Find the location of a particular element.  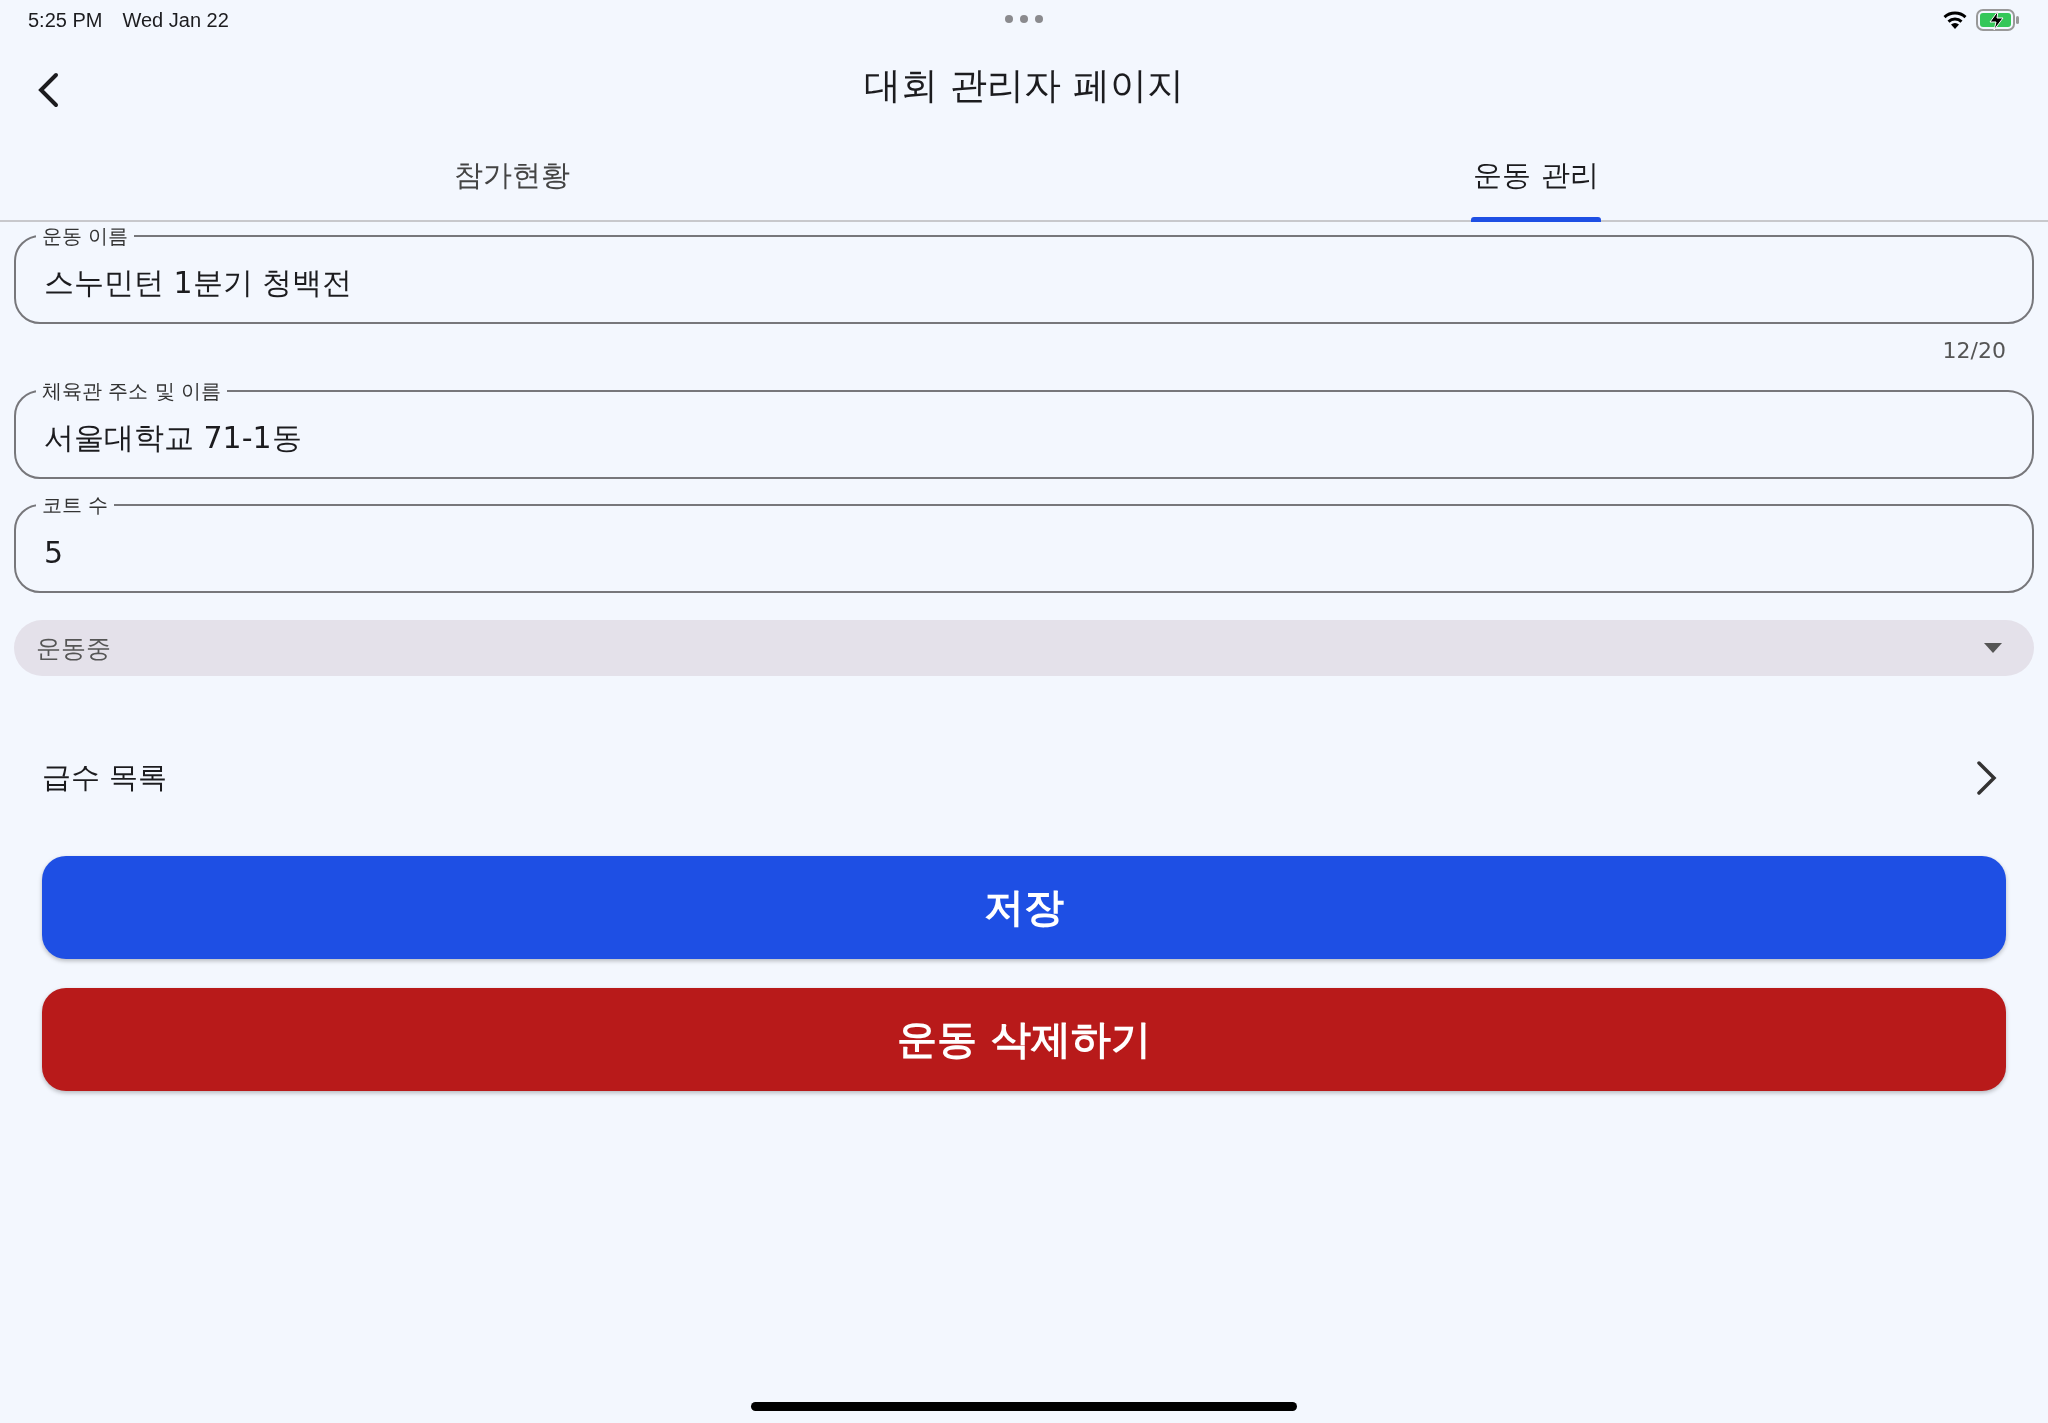

page-title: 대회 관리자 페이지 is located at coordinates (1024, 86).